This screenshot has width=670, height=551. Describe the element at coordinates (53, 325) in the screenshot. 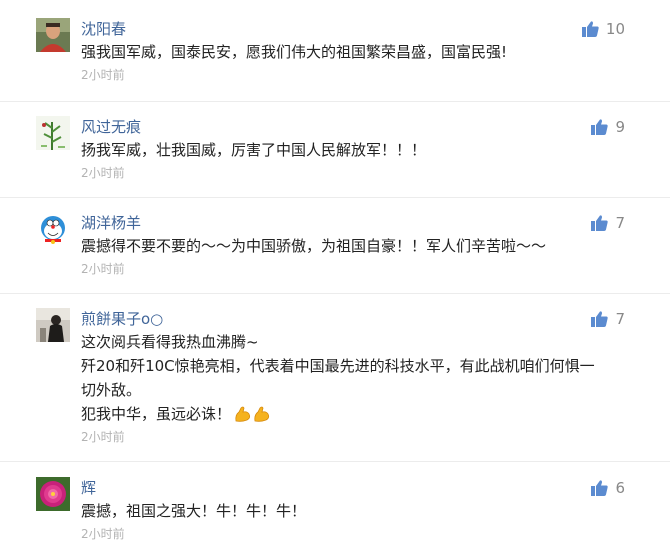

I see `avatar-person-photo` at that location.